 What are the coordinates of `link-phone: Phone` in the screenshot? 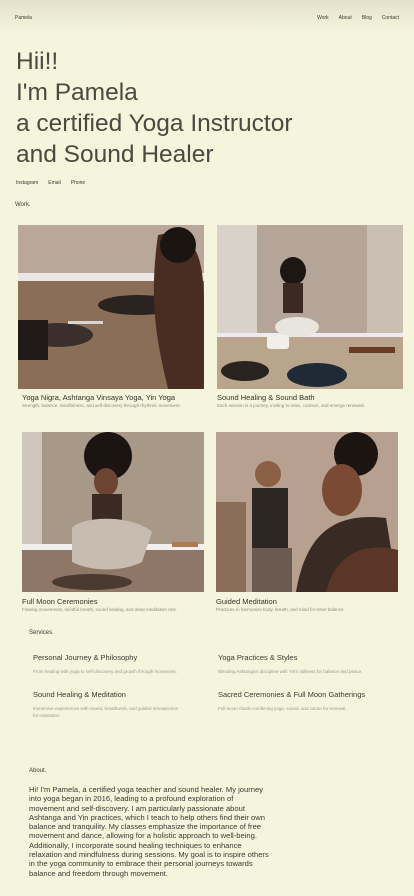 It's located at (78, 183).